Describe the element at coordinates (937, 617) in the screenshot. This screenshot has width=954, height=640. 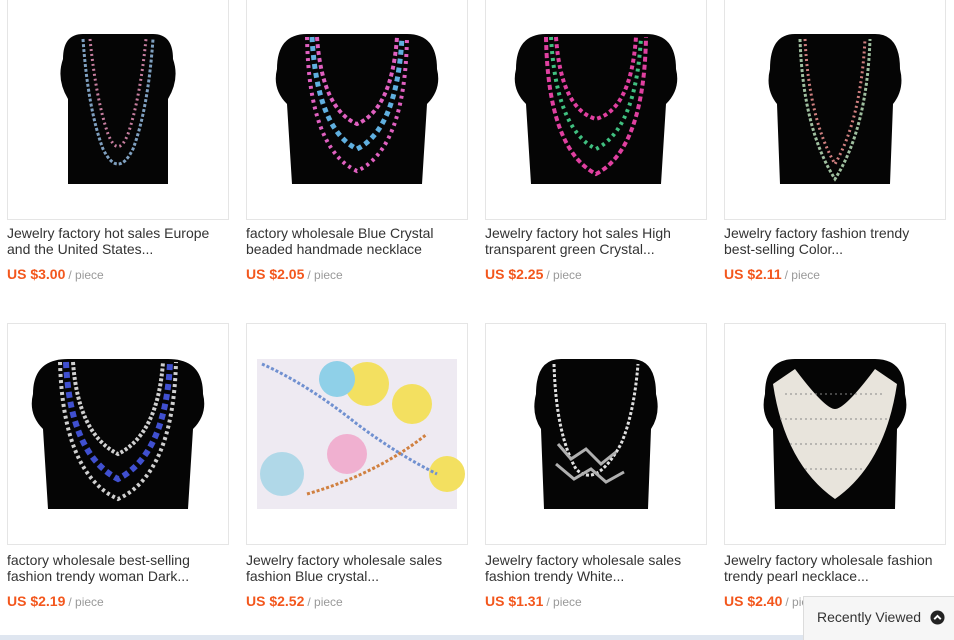
I see `chevron-up-circle-icon` at that location.